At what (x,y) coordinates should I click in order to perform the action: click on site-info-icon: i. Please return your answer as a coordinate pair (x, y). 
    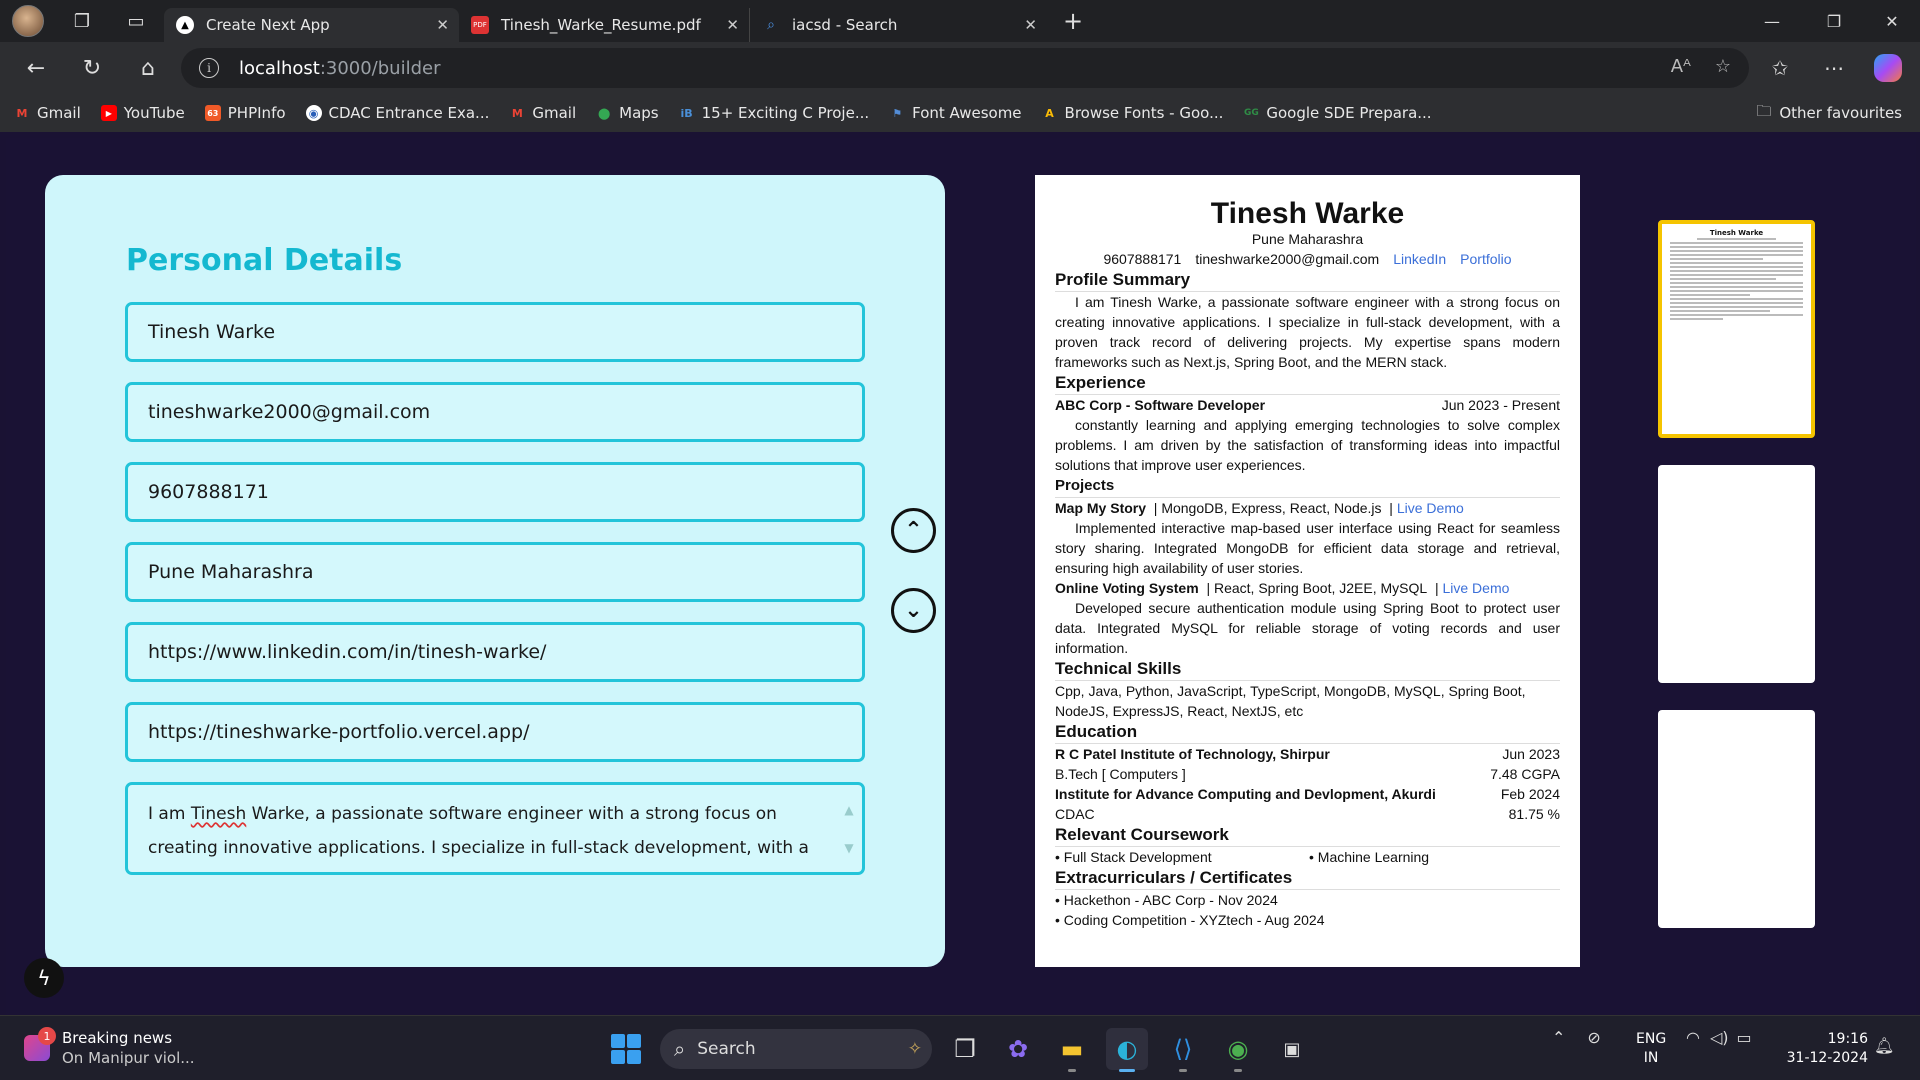
    Looking at the image, I should click on (209, 68).